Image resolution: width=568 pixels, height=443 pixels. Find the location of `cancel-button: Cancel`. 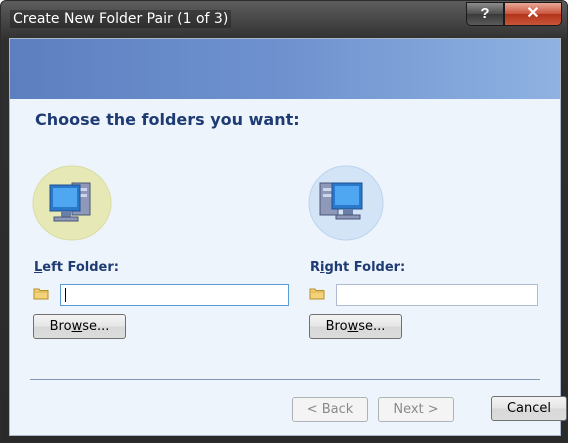

cancel-button: Cancel is located at coordinates (529, 408).